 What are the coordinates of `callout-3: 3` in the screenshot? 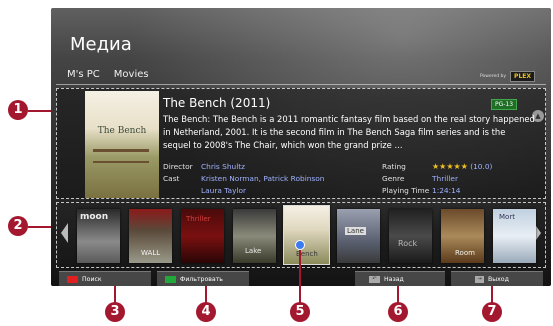 It's located at (115, 312).